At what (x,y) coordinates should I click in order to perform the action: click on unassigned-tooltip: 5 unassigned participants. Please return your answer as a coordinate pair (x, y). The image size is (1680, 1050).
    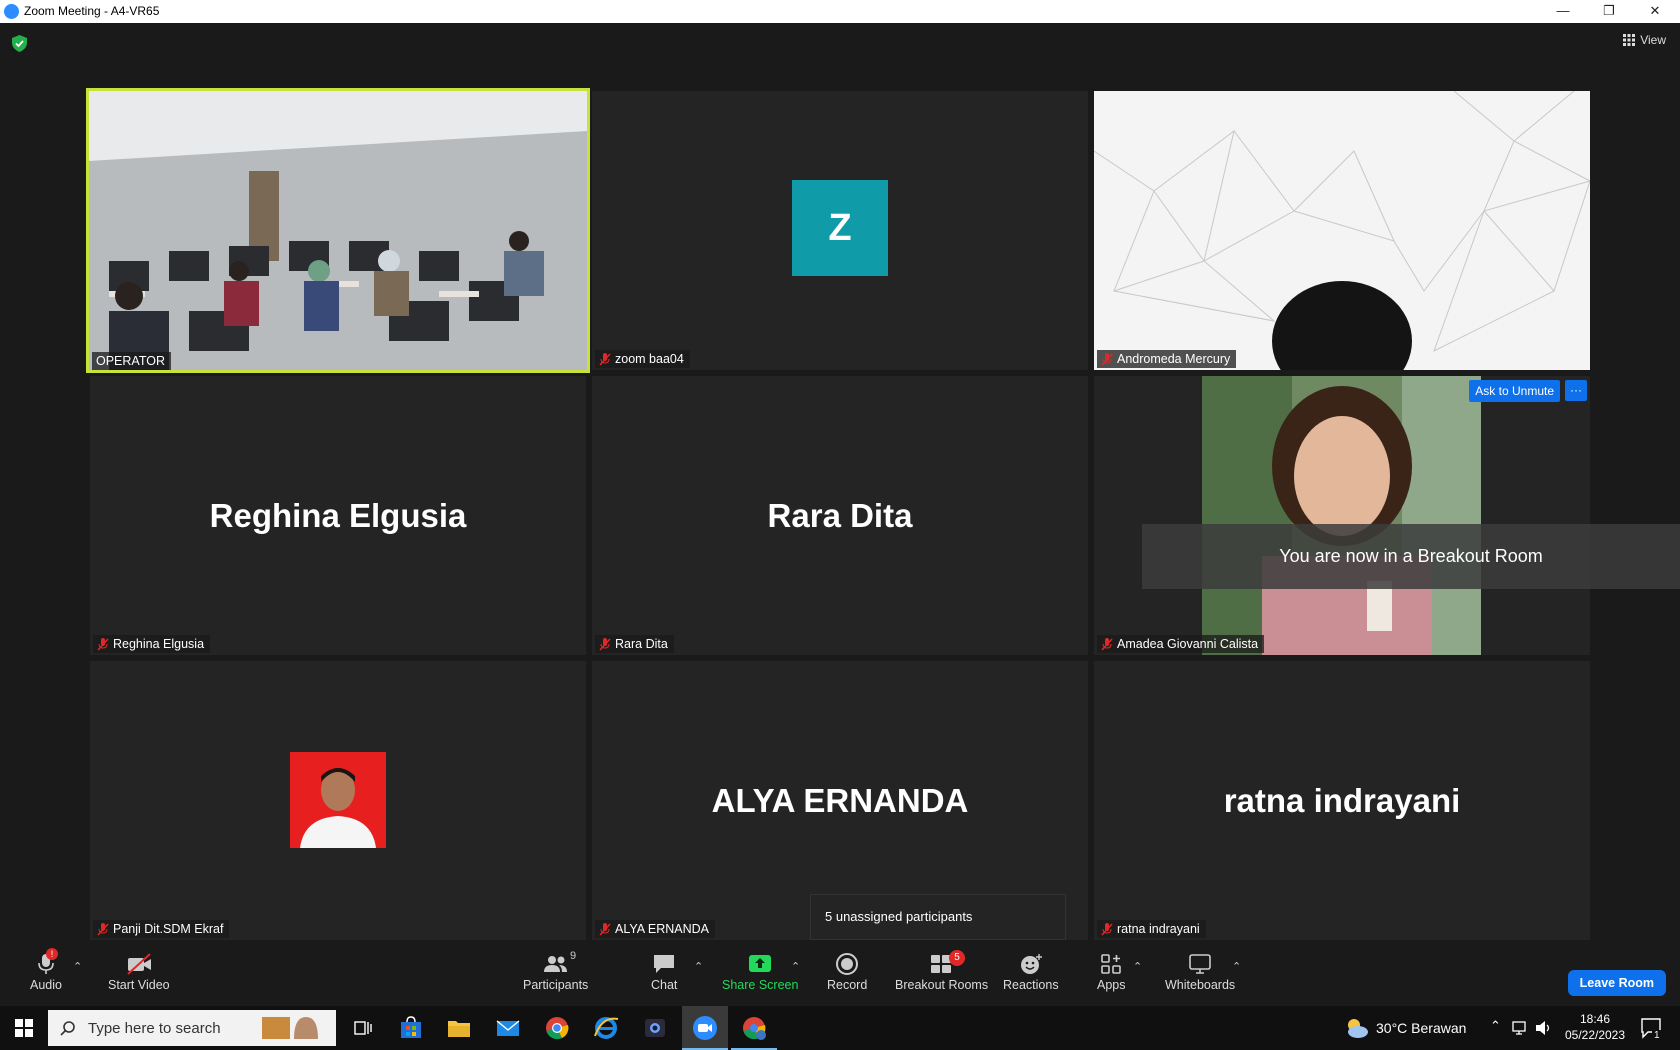
    Looking at the image, I should click on (938, 917).